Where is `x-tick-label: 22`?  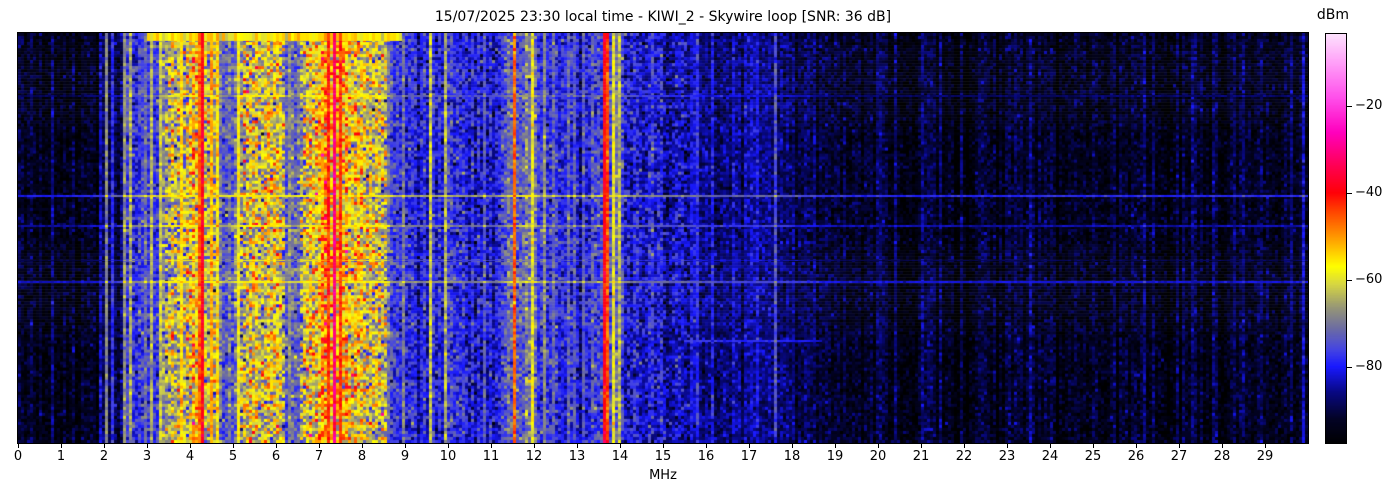 x-tick-label: 22 is located at coordinates (964, 456).